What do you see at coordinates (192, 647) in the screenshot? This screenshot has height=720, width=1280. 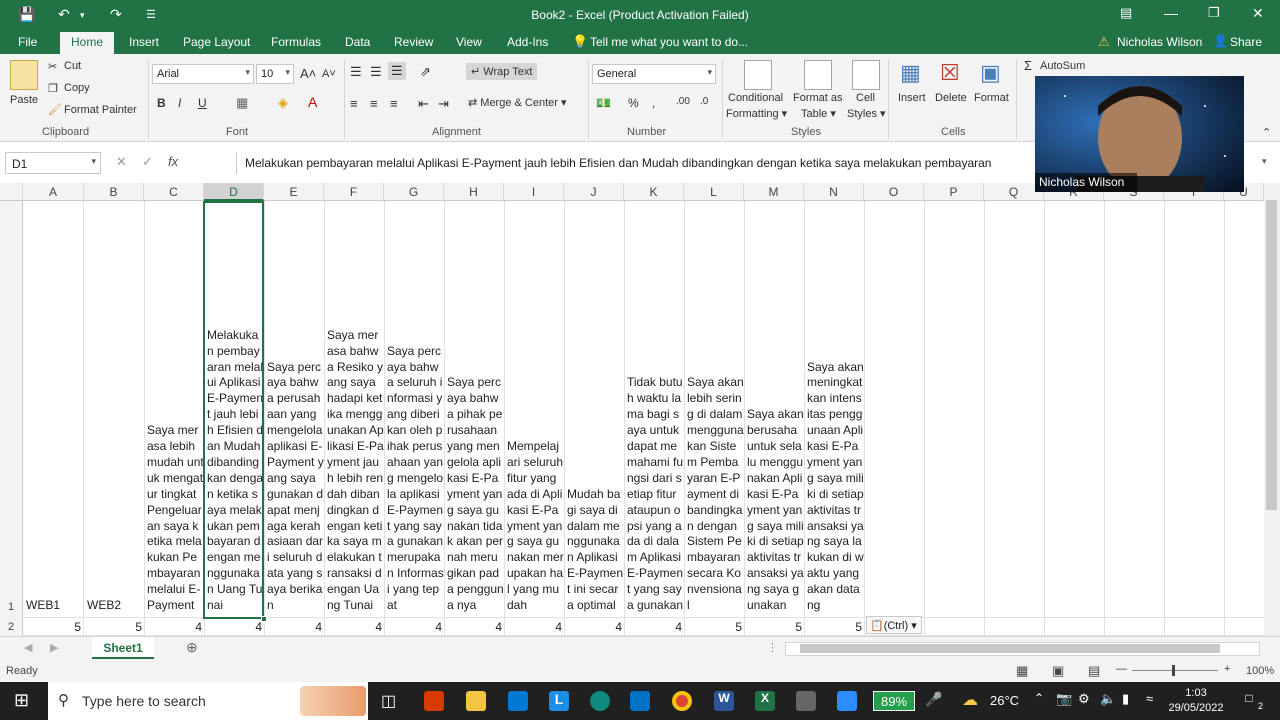 I see `add-sheet-icon: ⊕` at bounding box center [192, 647].